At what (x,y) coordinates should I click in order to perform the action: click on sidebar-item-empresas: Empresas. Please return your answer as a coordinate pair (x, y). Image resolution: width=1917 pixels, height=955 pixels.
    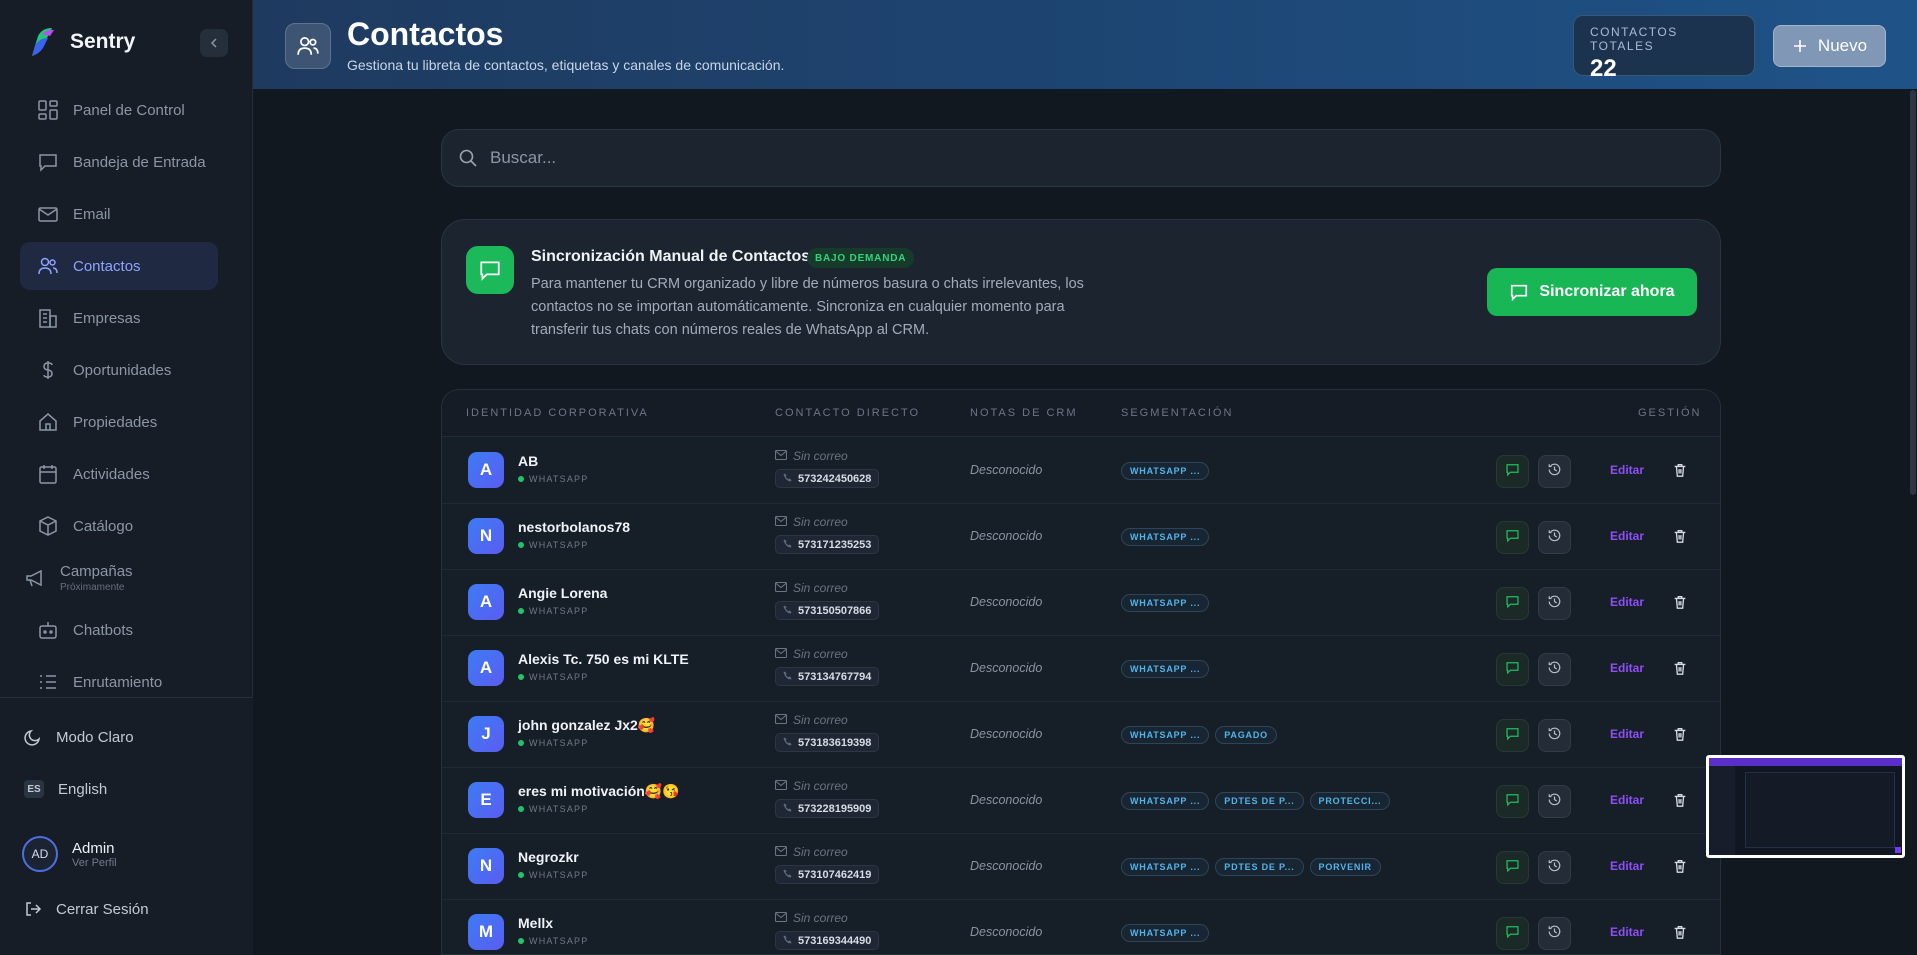
    Looking at the image, I should click on (119, 318).